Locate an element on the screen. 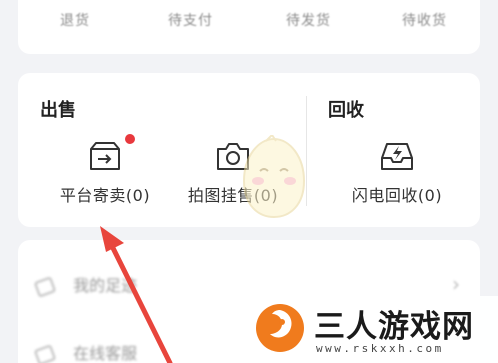  tab-return: 退货 is located at coordinates (75, 20).